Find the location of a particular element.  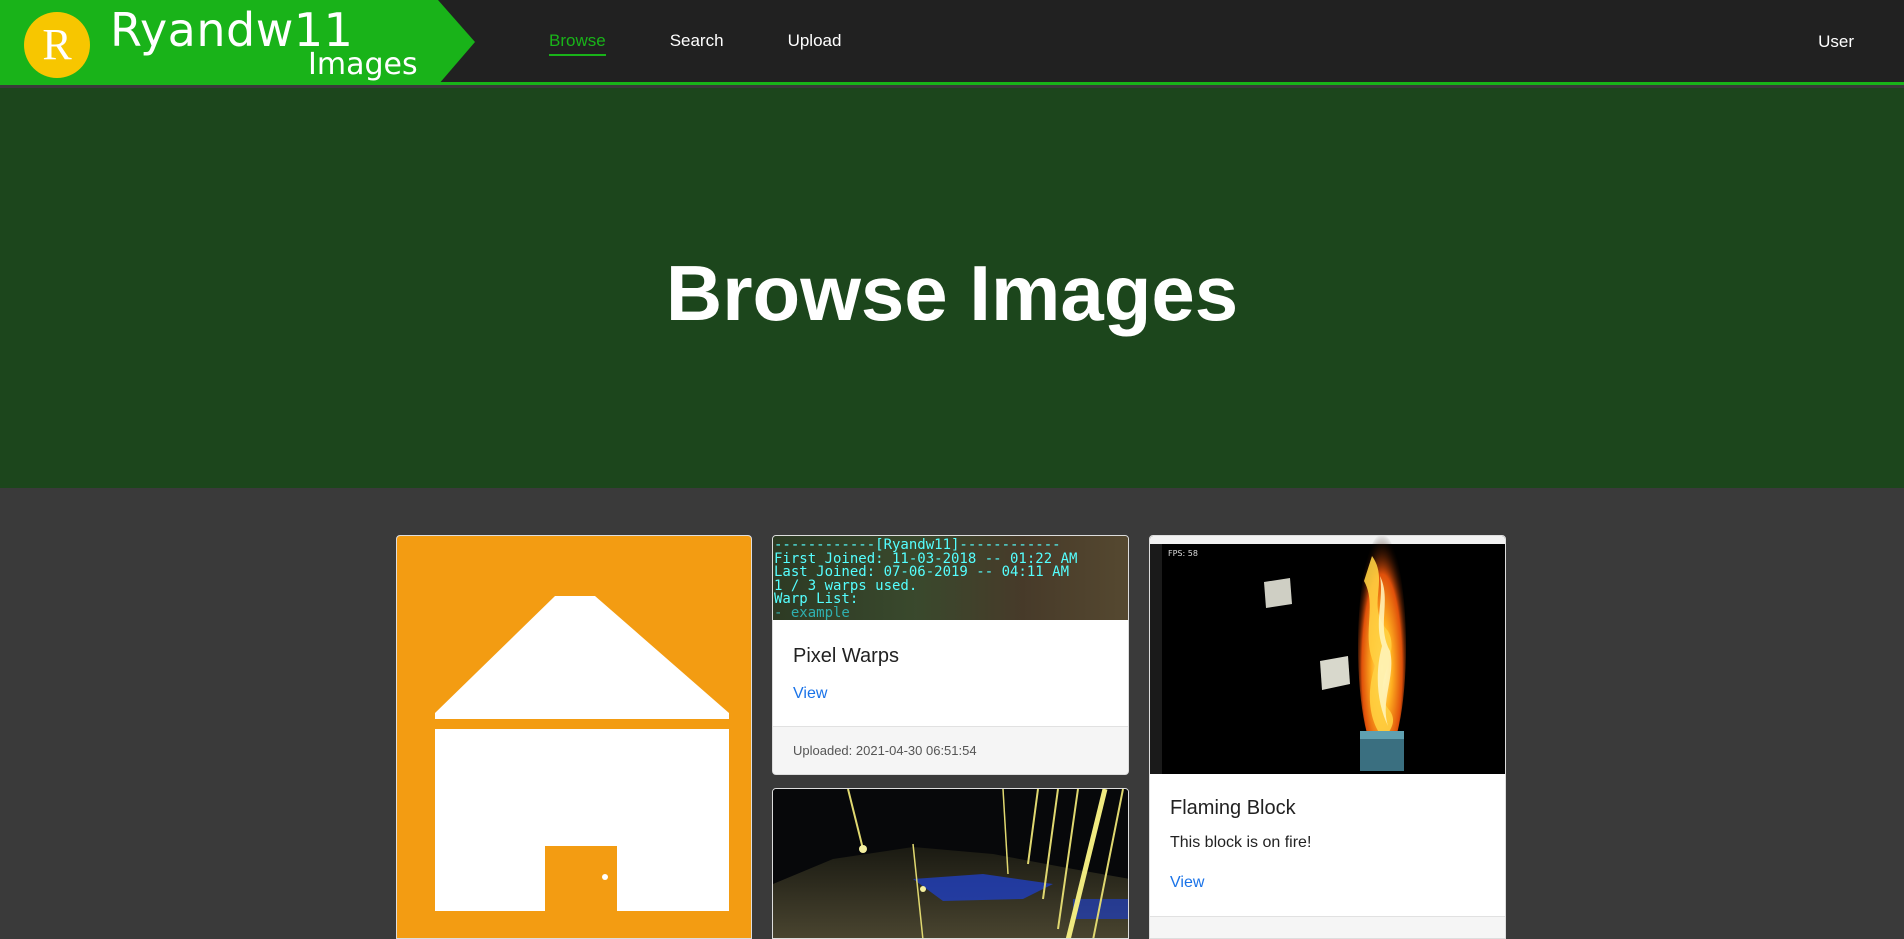

brand-logo-circle: R is located at coordinates (57, 45).